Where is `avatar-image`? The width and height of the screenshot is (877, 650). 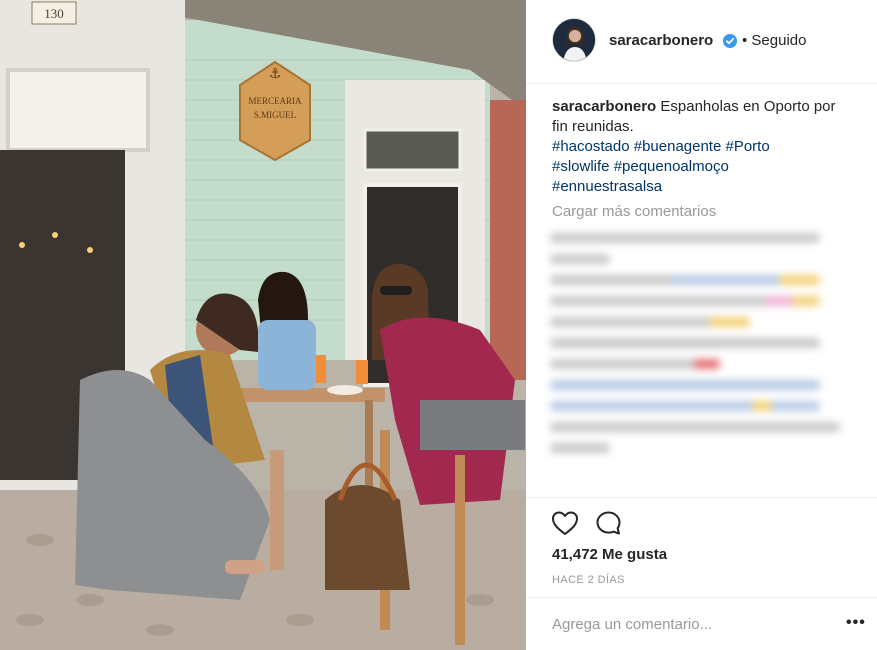 avatar-image is located at coordinates (574, 40).